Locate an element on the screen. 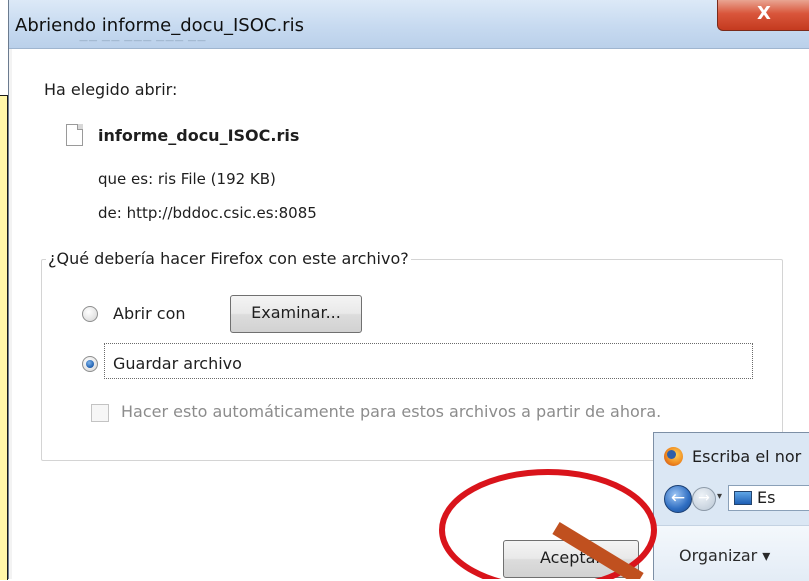 Image resolution: width=809 pixels, height=581 pixels. file-icon is located at coordinates (74, 135).